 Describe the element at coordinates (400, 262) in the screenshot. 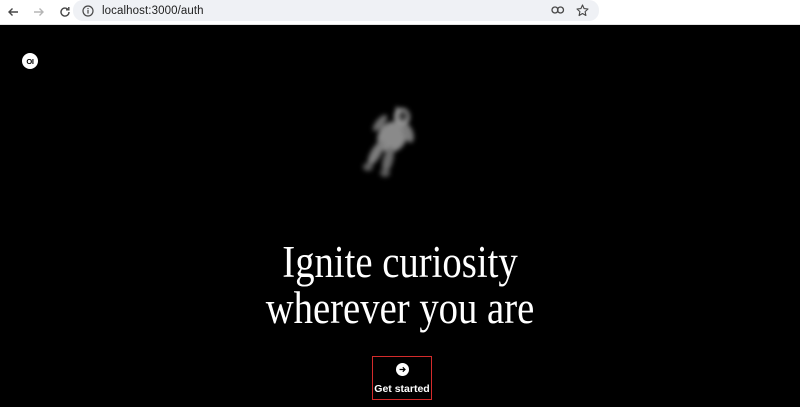

I see `headline-line-1: Ignite curiosity` at that location.